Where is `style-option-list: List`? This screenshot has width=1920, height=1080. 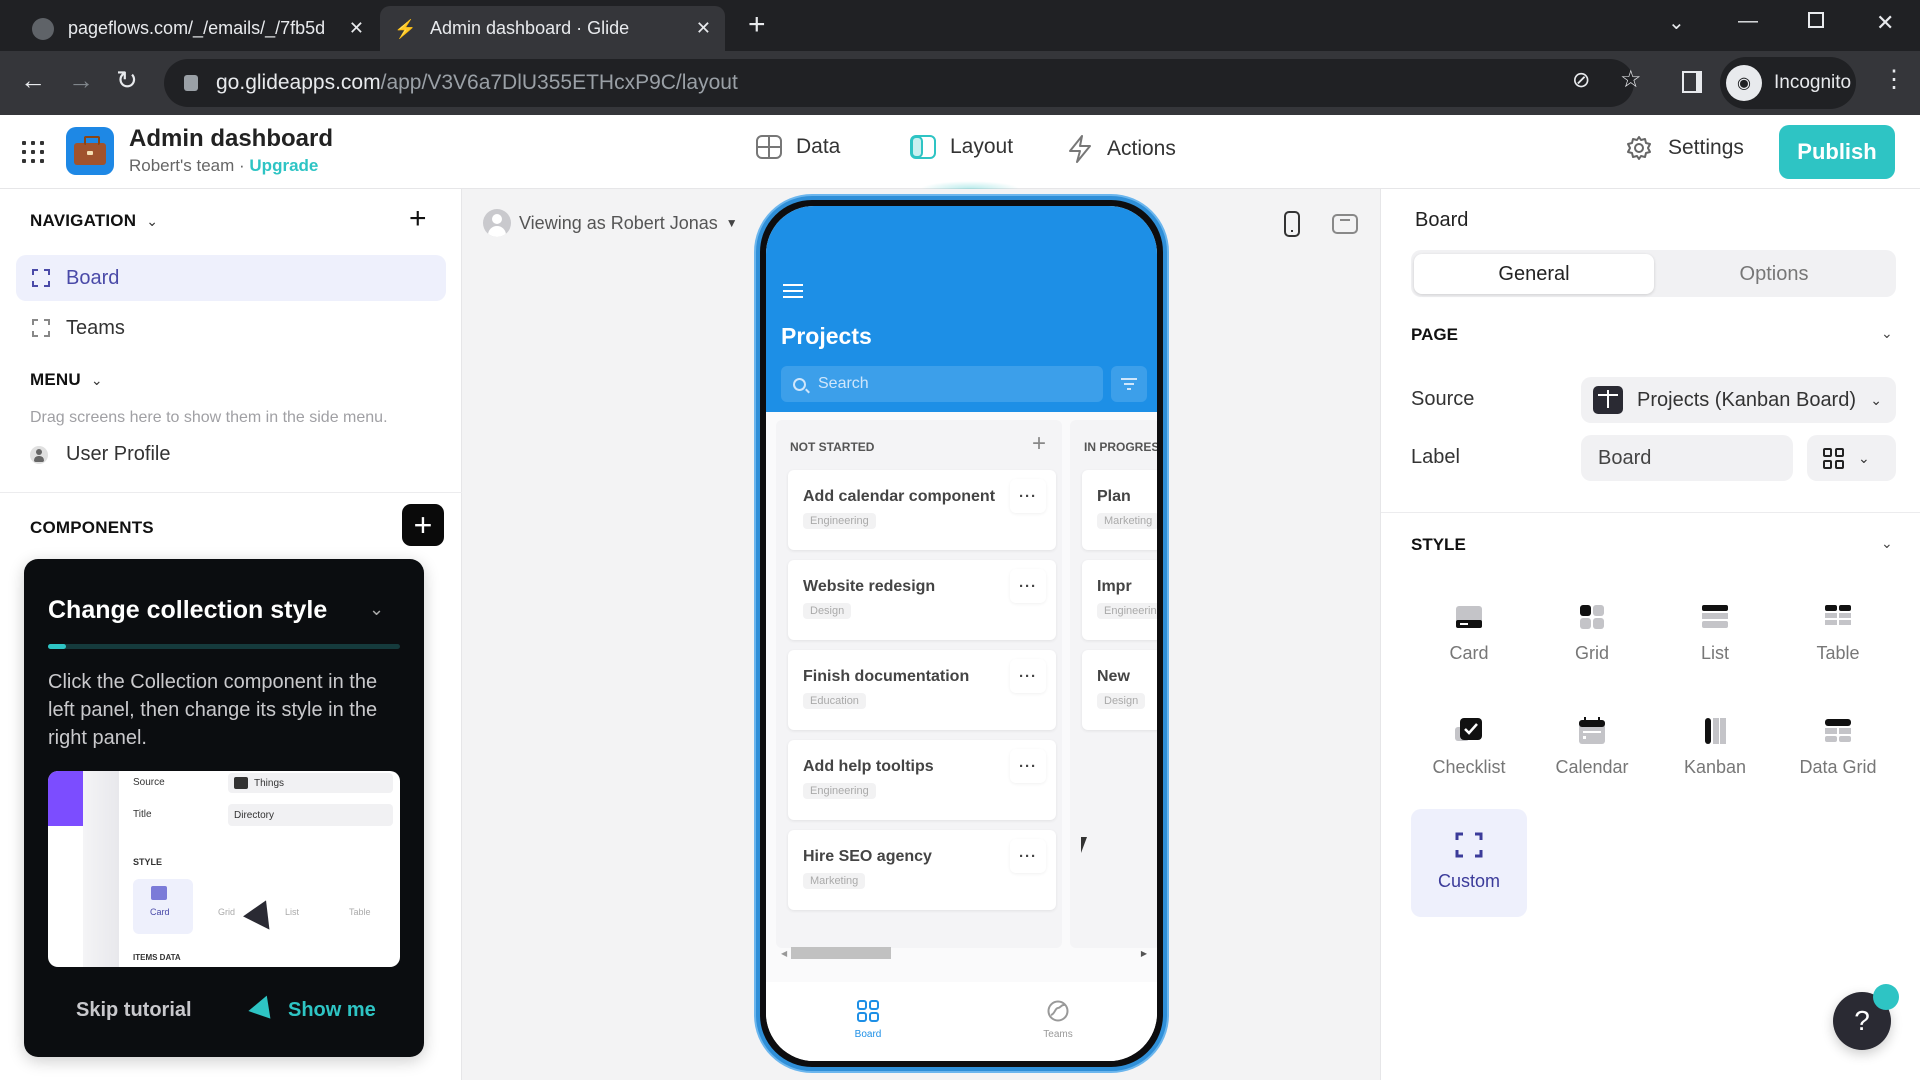 style-option-list: List is located at coordinates (1715, 635).